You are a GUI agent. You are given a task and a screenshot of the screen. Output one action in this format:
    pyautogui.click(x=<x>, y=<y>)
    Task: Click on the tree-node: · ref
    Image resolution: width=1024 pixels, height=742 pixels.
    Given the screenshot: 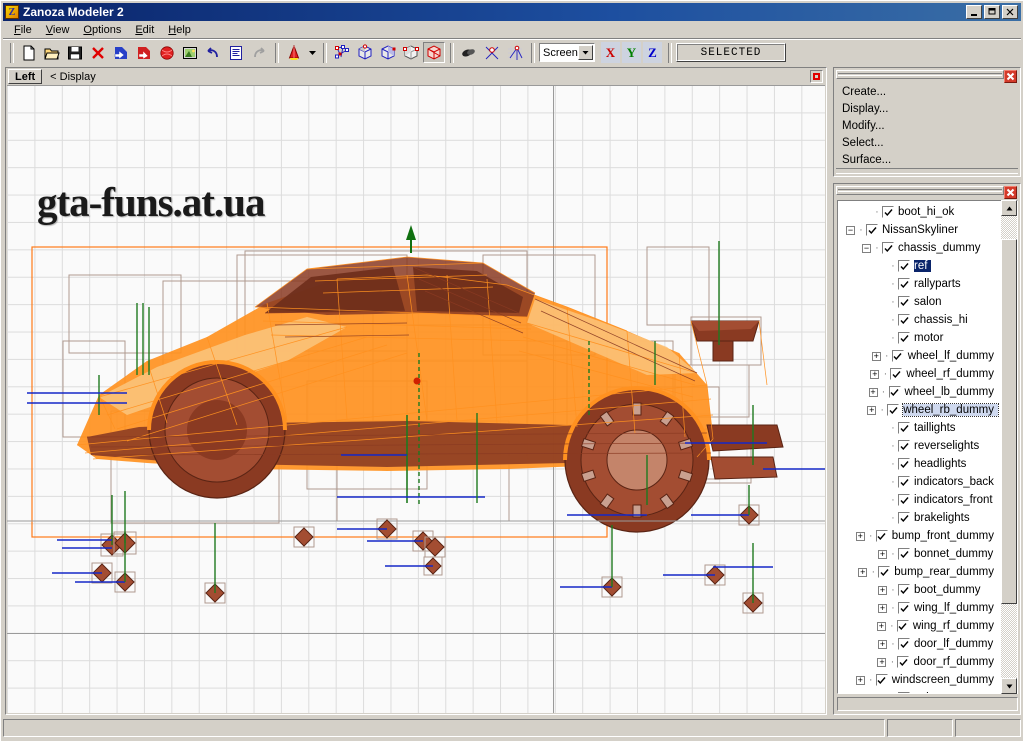 What is the action you would take?
    pyautogui.click(x=918, y=266)
    